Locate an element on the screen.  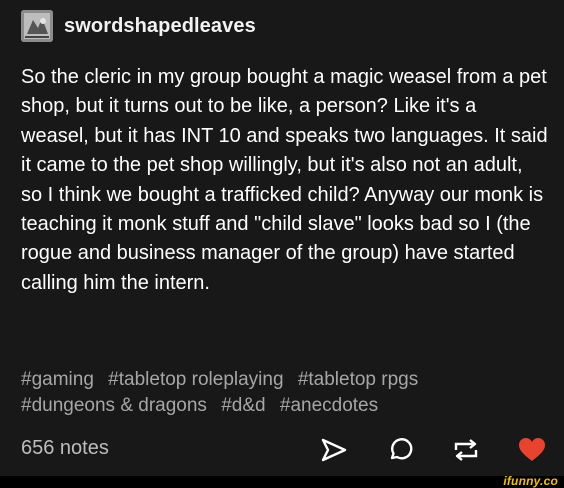
ifunny-watermark: ifunny.co is located at coordinates (530, 481).